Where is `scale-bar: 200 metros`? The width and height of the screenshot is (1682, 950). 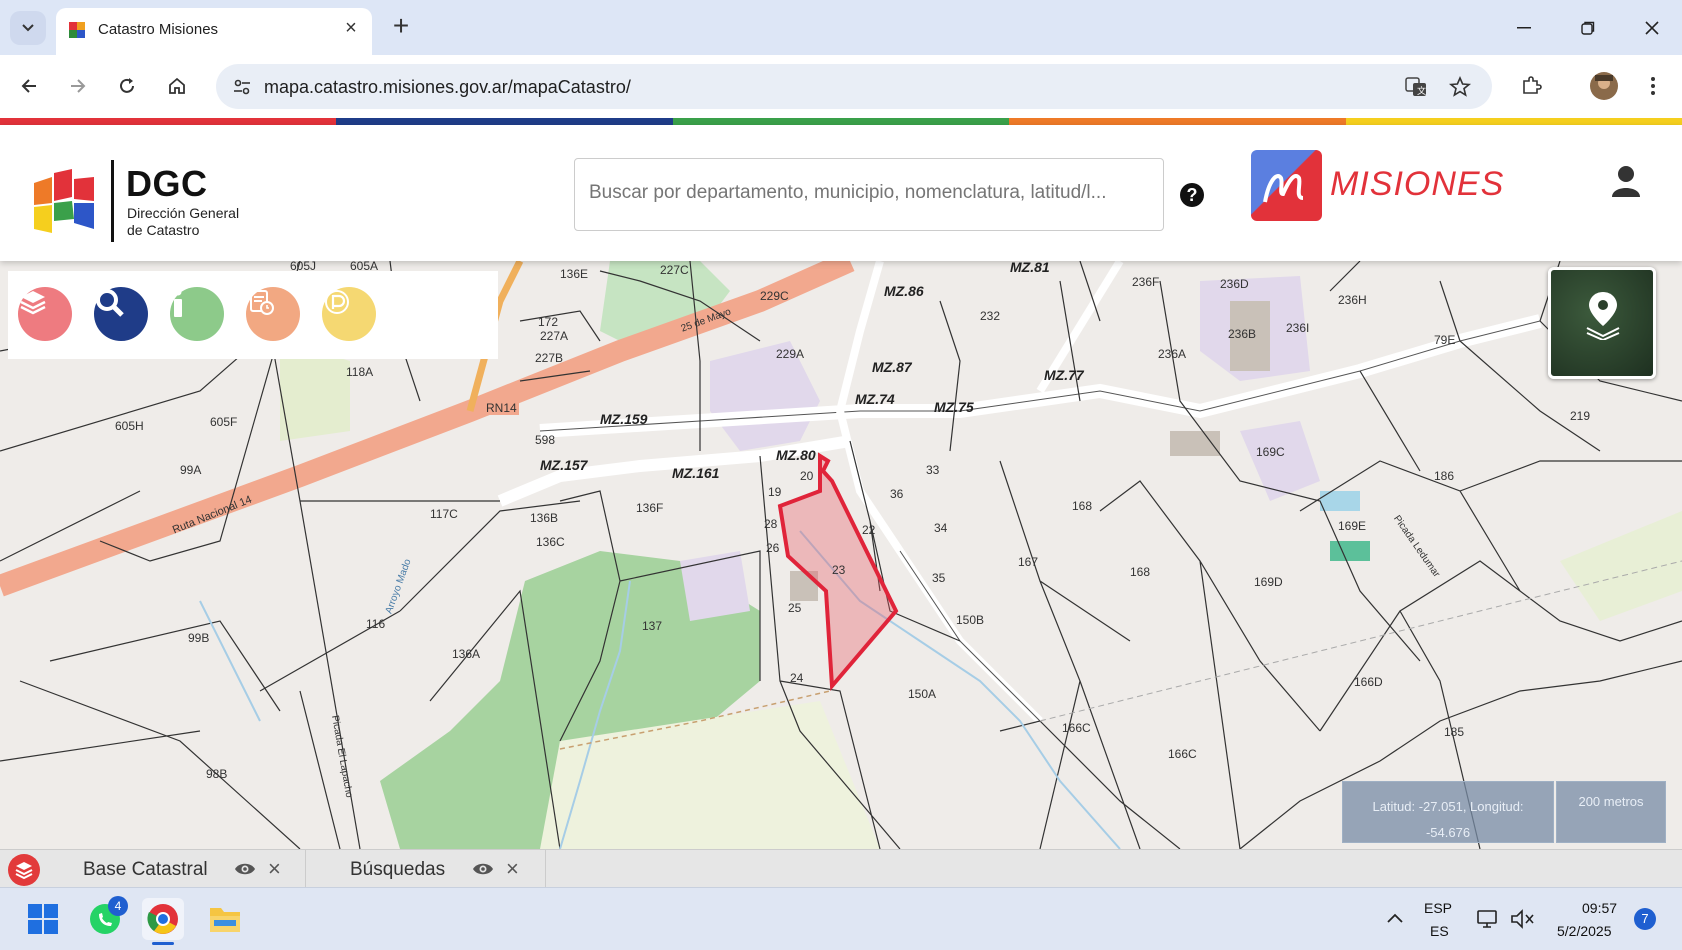
scale-bar: 200 metros is located at coordinates (1611, 812).